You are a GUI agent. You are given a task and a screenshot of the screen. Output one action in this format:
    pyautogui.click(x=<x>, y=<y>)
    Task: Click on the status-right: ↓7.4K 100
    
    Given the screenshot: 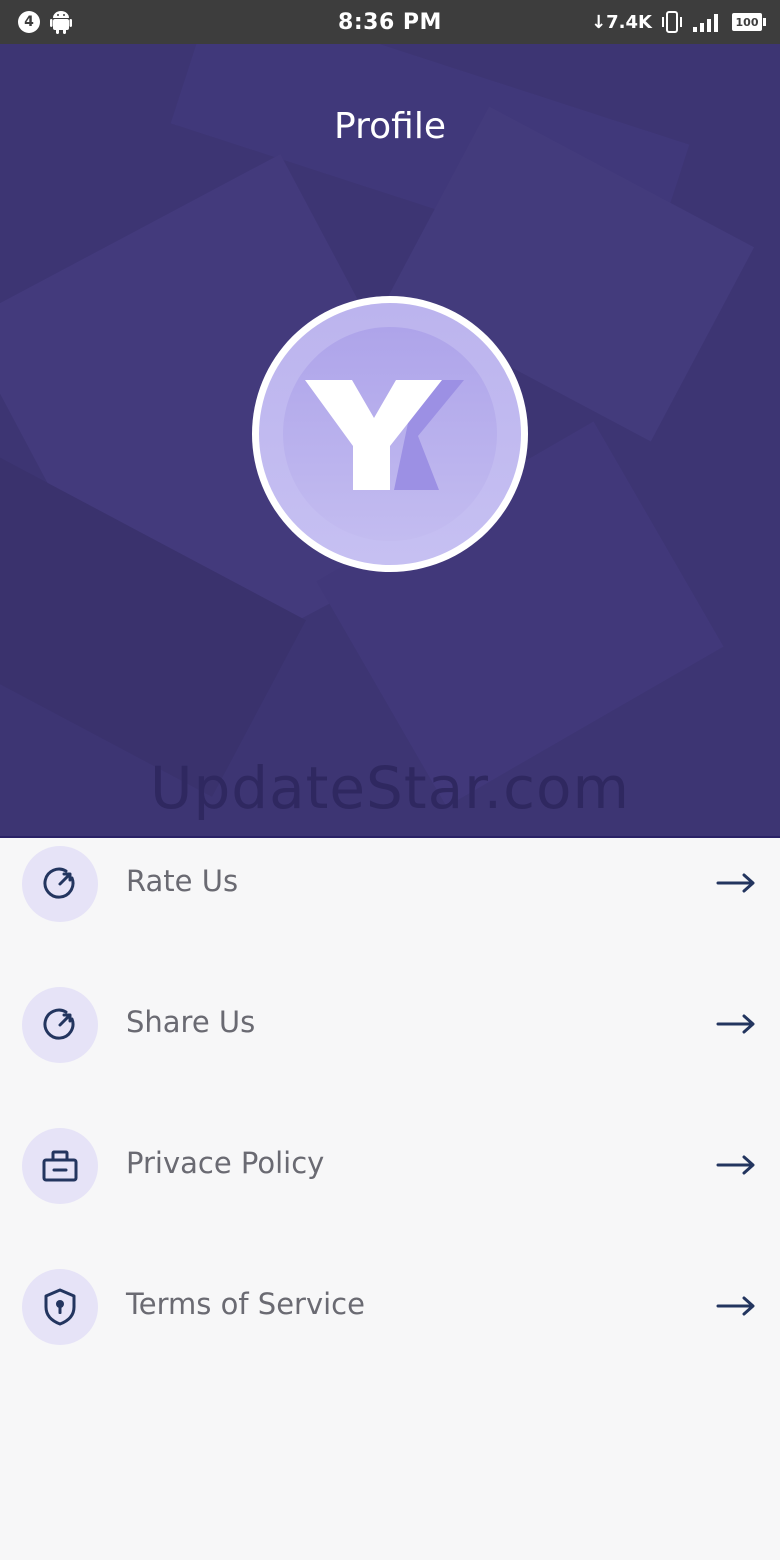 What is the action you would take?
    pyautogui.click(x=664, y=22)
    